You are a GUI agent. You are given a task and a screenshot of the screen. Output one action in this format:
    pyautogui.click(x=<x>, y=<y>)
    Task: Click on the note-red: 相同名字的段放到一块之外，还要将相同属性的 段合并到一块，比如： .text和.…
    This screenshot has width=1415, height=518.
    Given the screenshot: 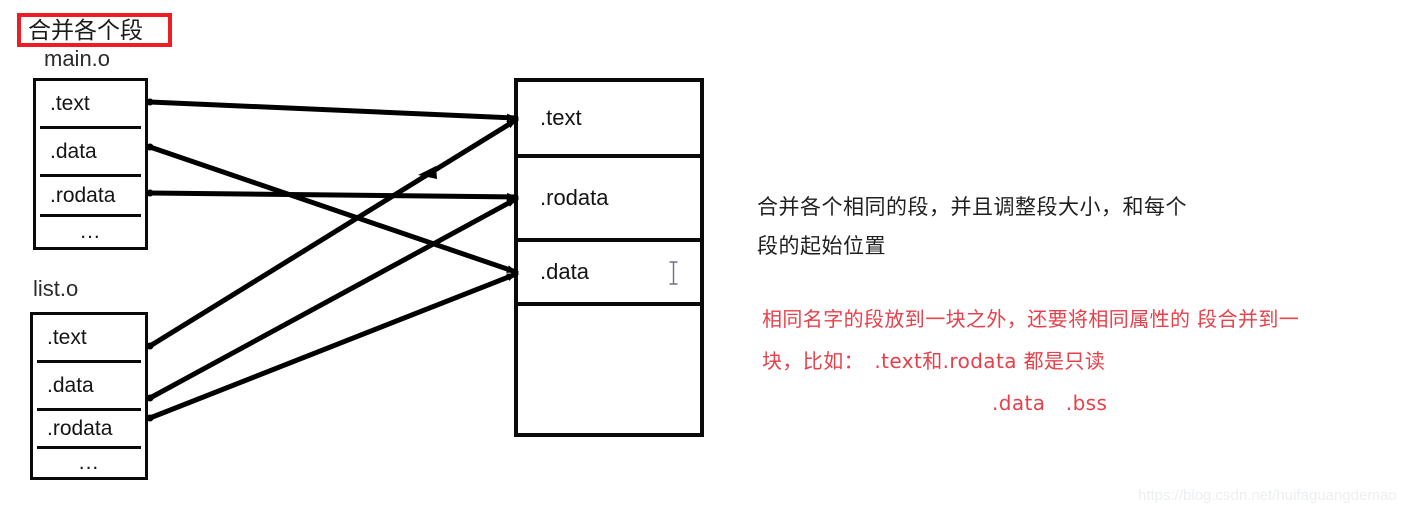 What is the action you would take?
    pyautogui.click(x=1032, y=361)
    